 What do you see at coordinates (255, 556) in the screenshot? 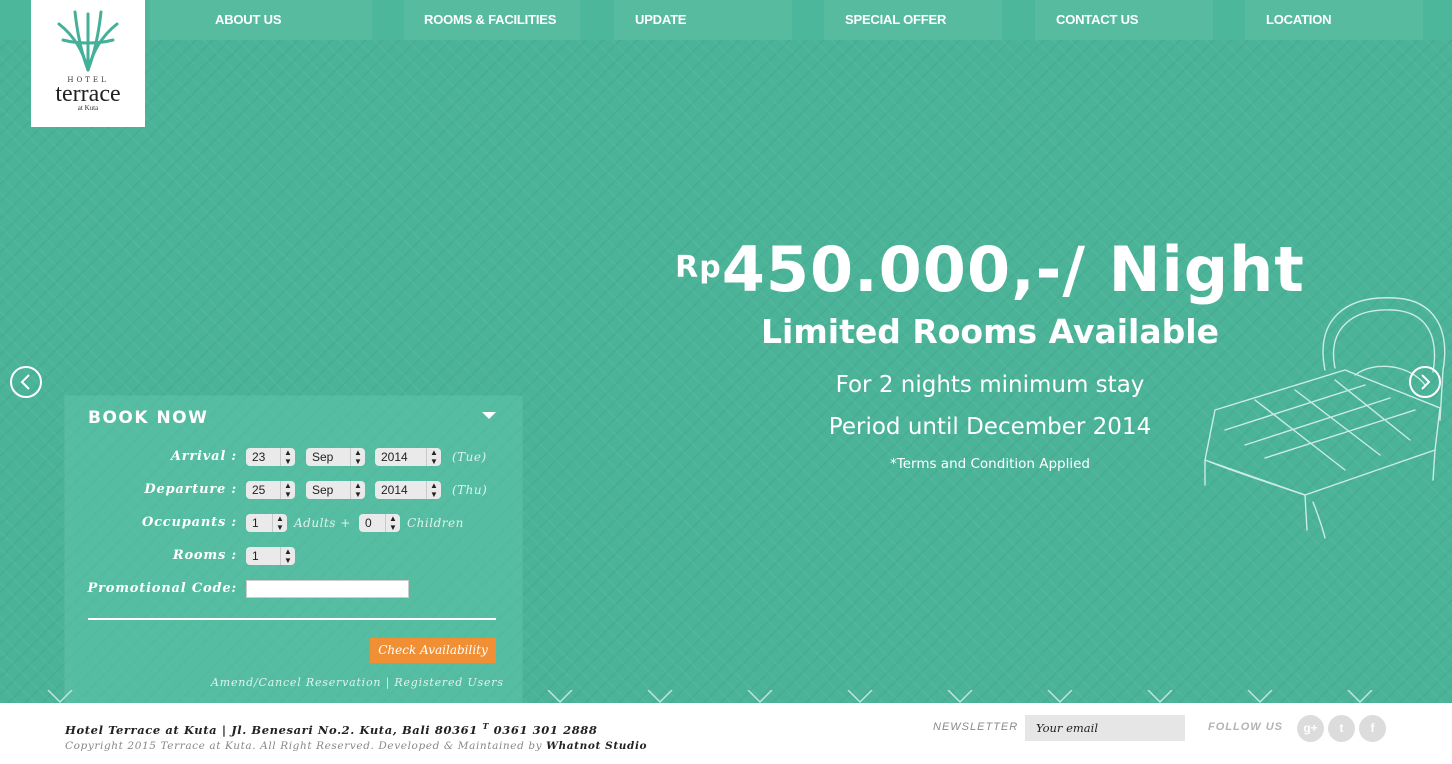
I see `rooms-value: 1` at bounding box center [255, 556].